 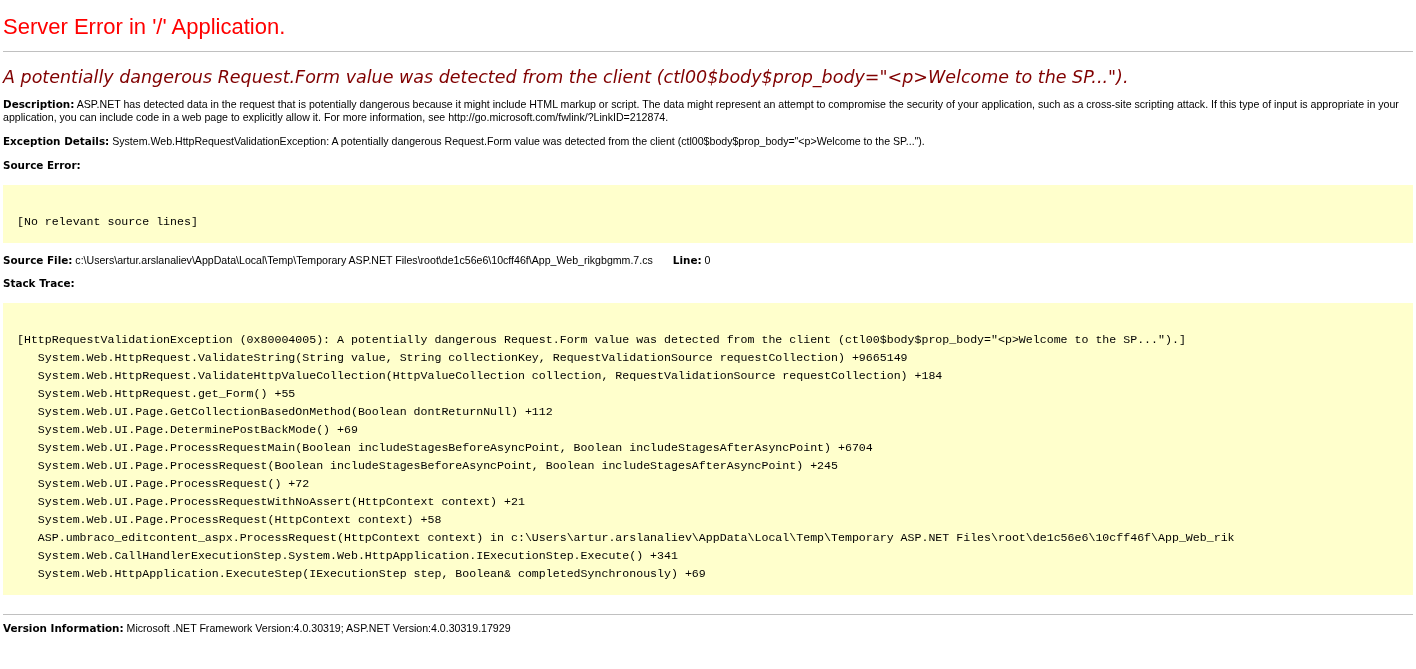 I want to click on error-paragraph: Description: ASP.NET has detected data in the request that is potentially dangerous because it might include HTML markup or script. The data might represent an attempt to compromise the security of your application, such as a cross-site scripting attack. If this type of input is appropriate in your application, you can include code in a web page to explicitly allow it. For more information, see http://go.microsoft.com/fwlink/?LinkID=212874., so click(x=701, y=111).